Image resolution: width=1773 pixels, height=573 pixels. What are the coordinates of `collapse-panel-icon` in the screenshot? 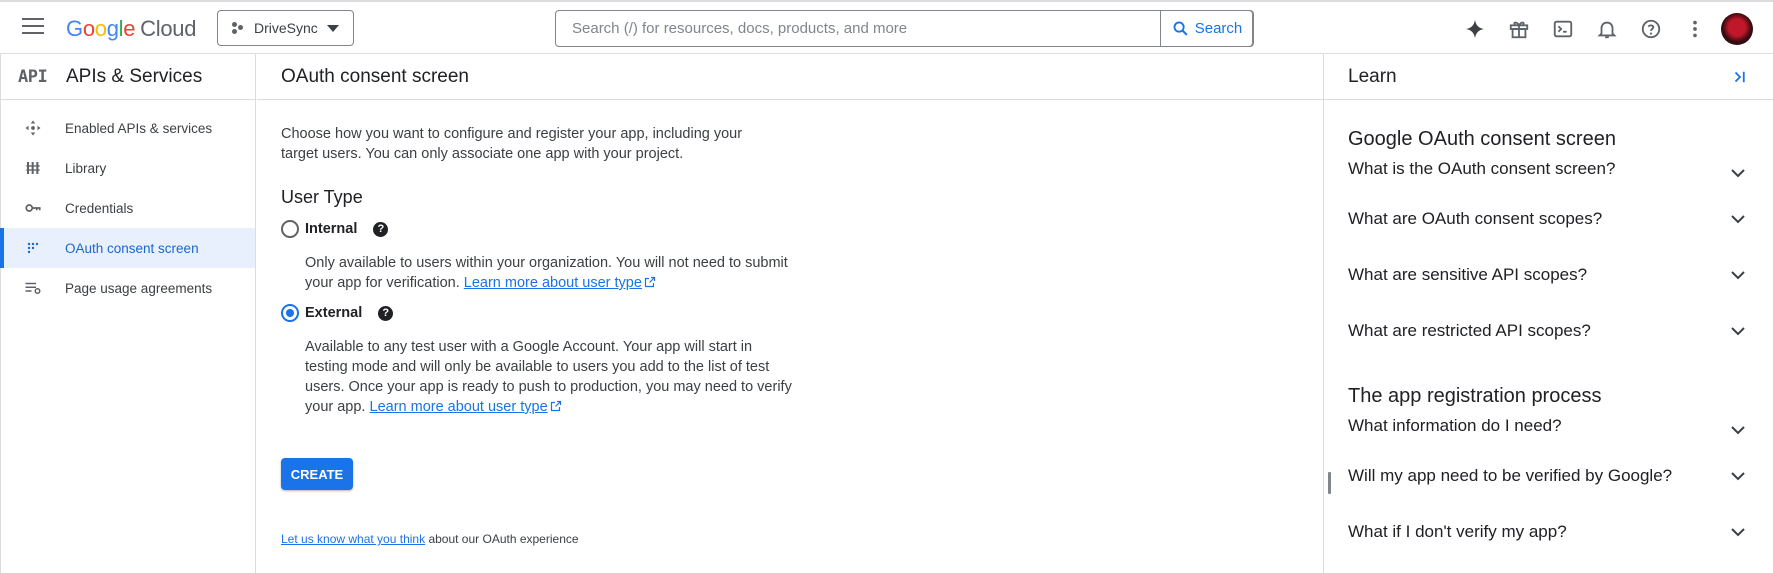 It's located at (1740, 77).